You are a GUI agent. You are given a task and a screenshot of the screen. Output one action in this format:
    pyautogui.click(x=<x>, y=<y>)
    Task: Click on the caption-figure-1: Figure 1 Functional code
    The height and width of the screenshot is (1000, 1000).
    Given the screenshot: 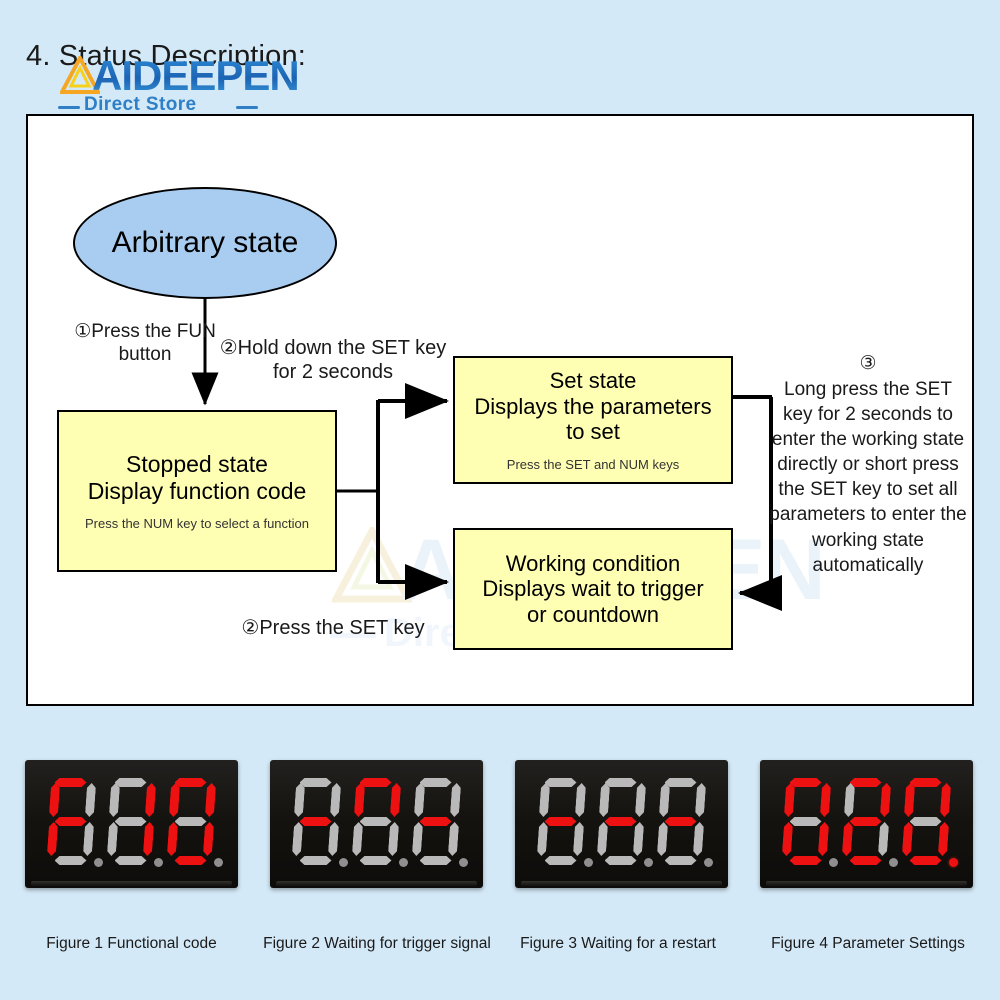 What is the action you would take?
    pyautogui.click(x=131, y=943)
    